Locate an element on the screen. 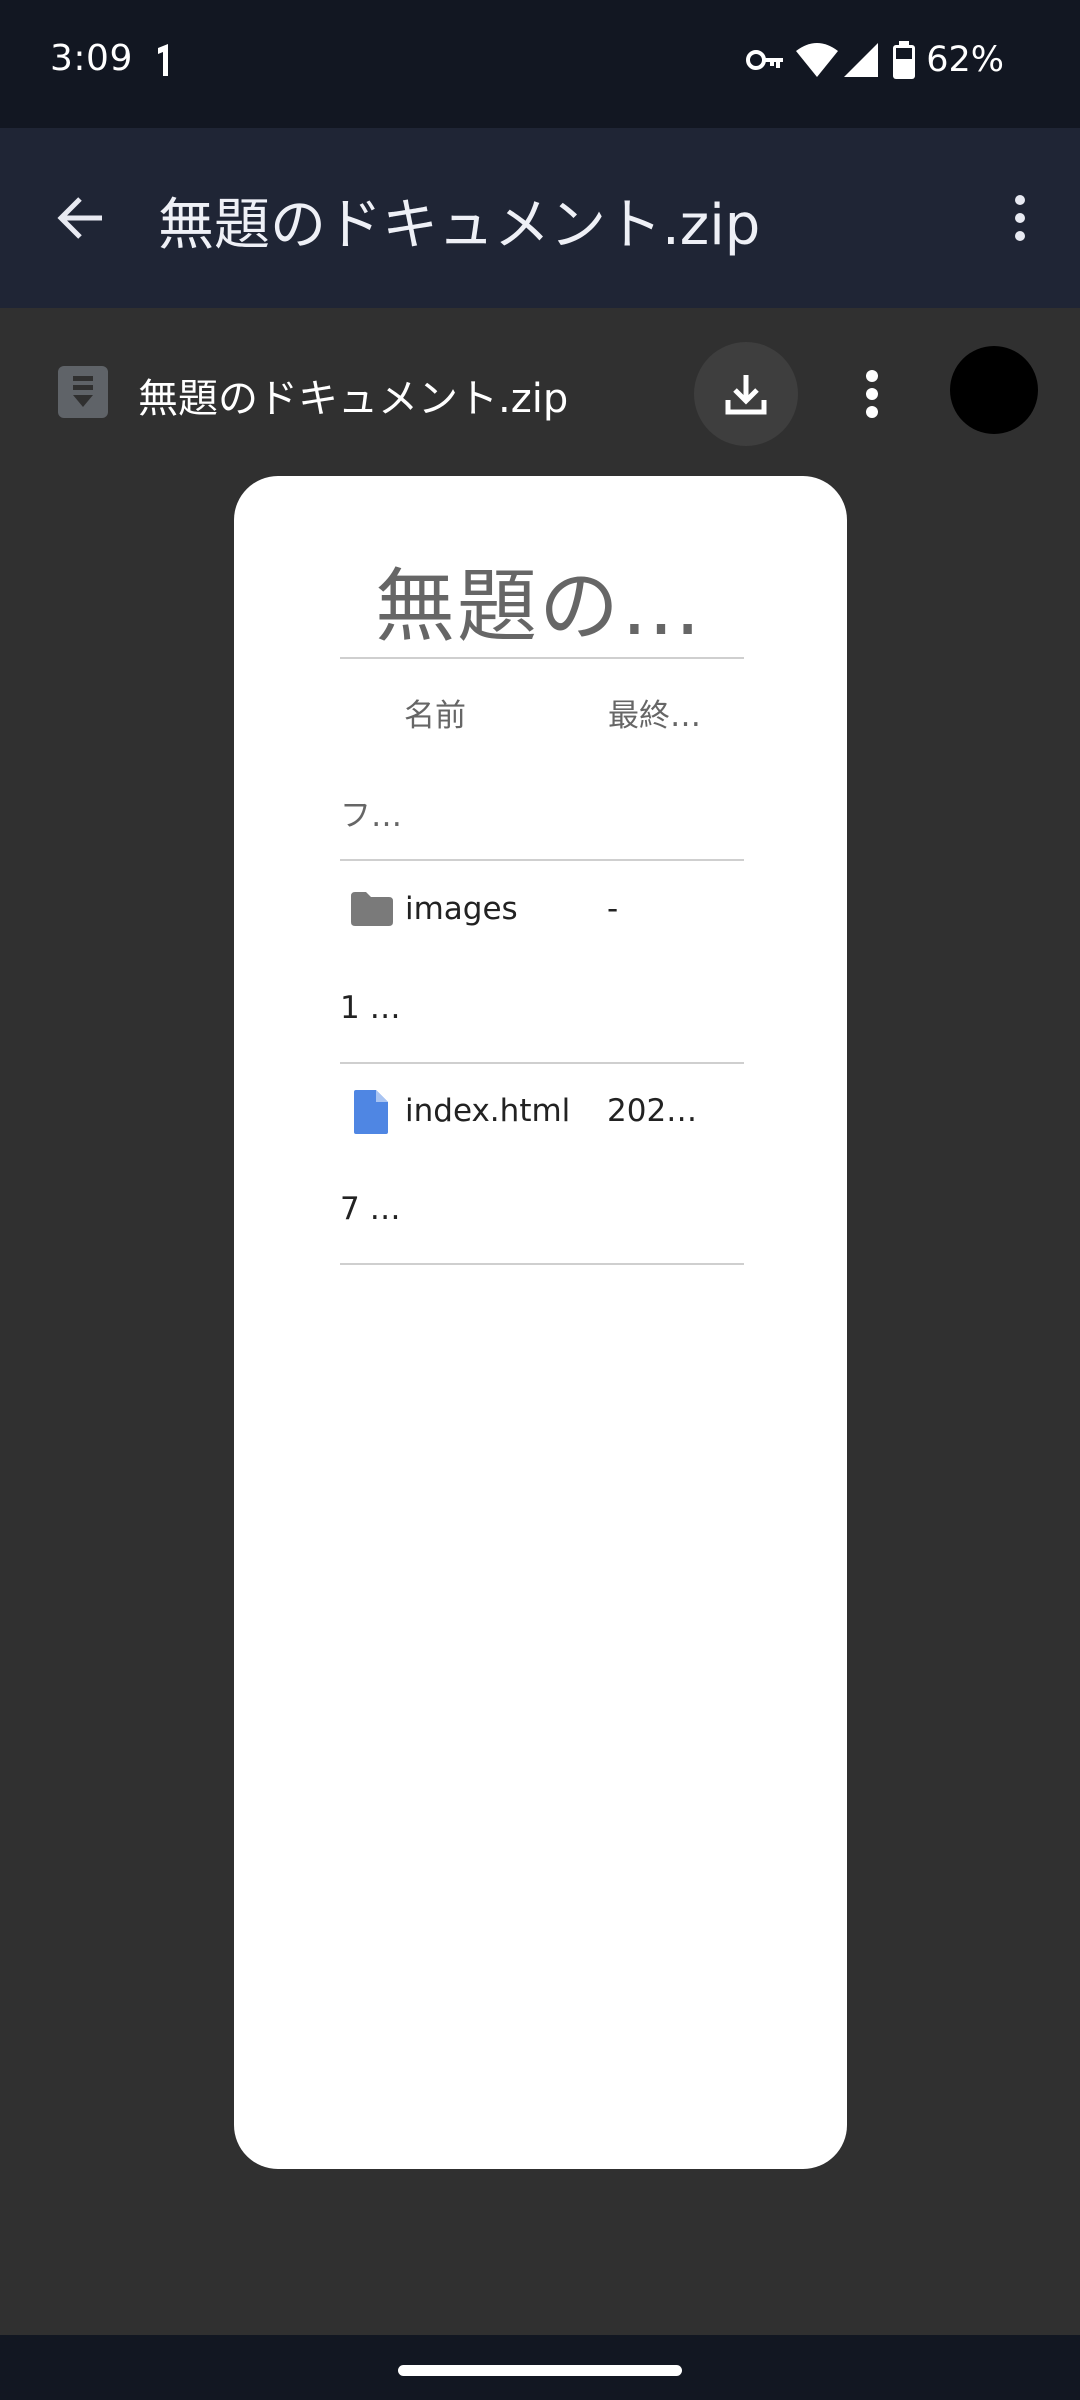 The width and height of the screenshot is (1080, 2400). download-button is located at coordinates (746, 394).